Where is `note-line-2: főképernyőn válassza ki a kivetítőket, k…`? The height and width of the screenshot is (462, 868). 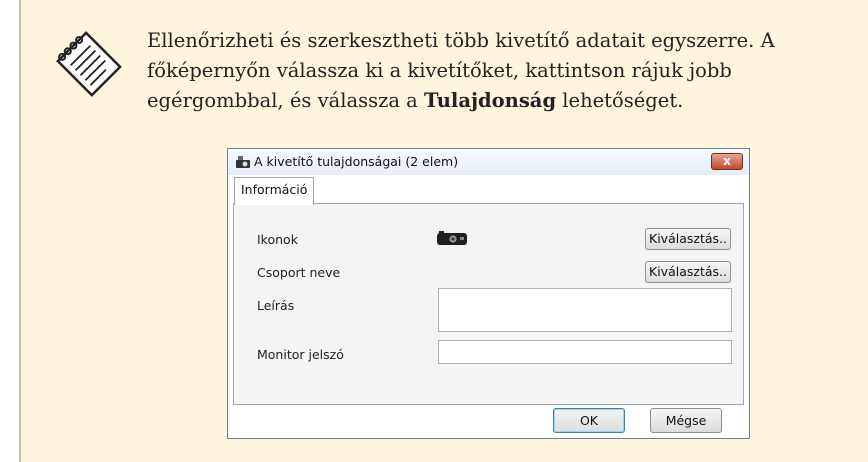 note-line-2: főképernyőn válassza ki a kivetítőket, k… is located at coordinates (439, 70).